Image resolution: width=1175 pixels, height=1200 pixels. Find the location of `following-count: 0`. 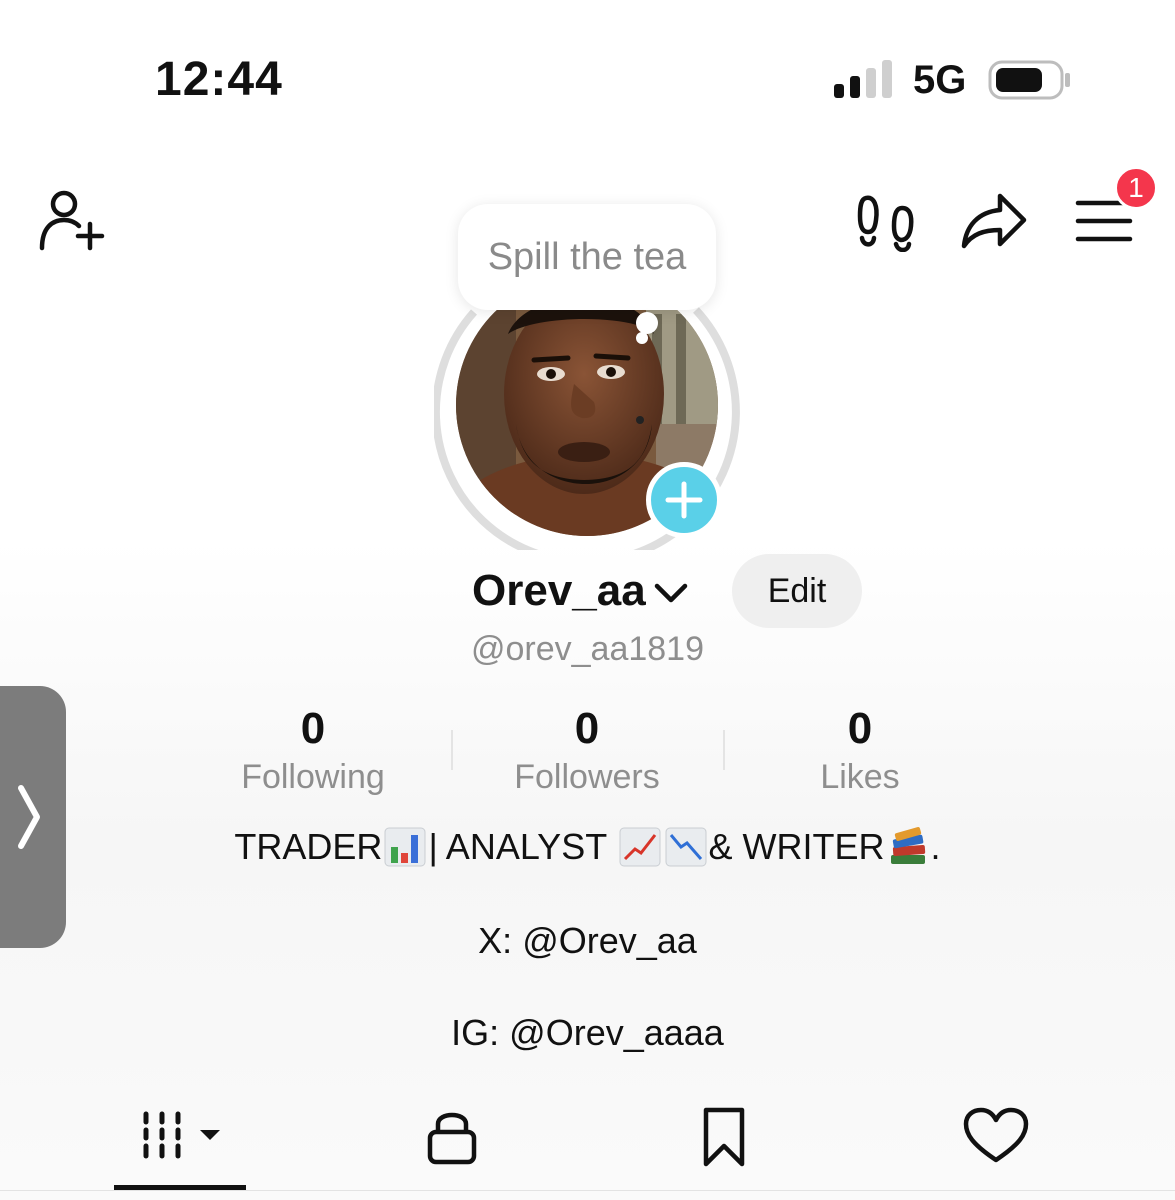

following-count: 0 is located at coordinates (313, 728).